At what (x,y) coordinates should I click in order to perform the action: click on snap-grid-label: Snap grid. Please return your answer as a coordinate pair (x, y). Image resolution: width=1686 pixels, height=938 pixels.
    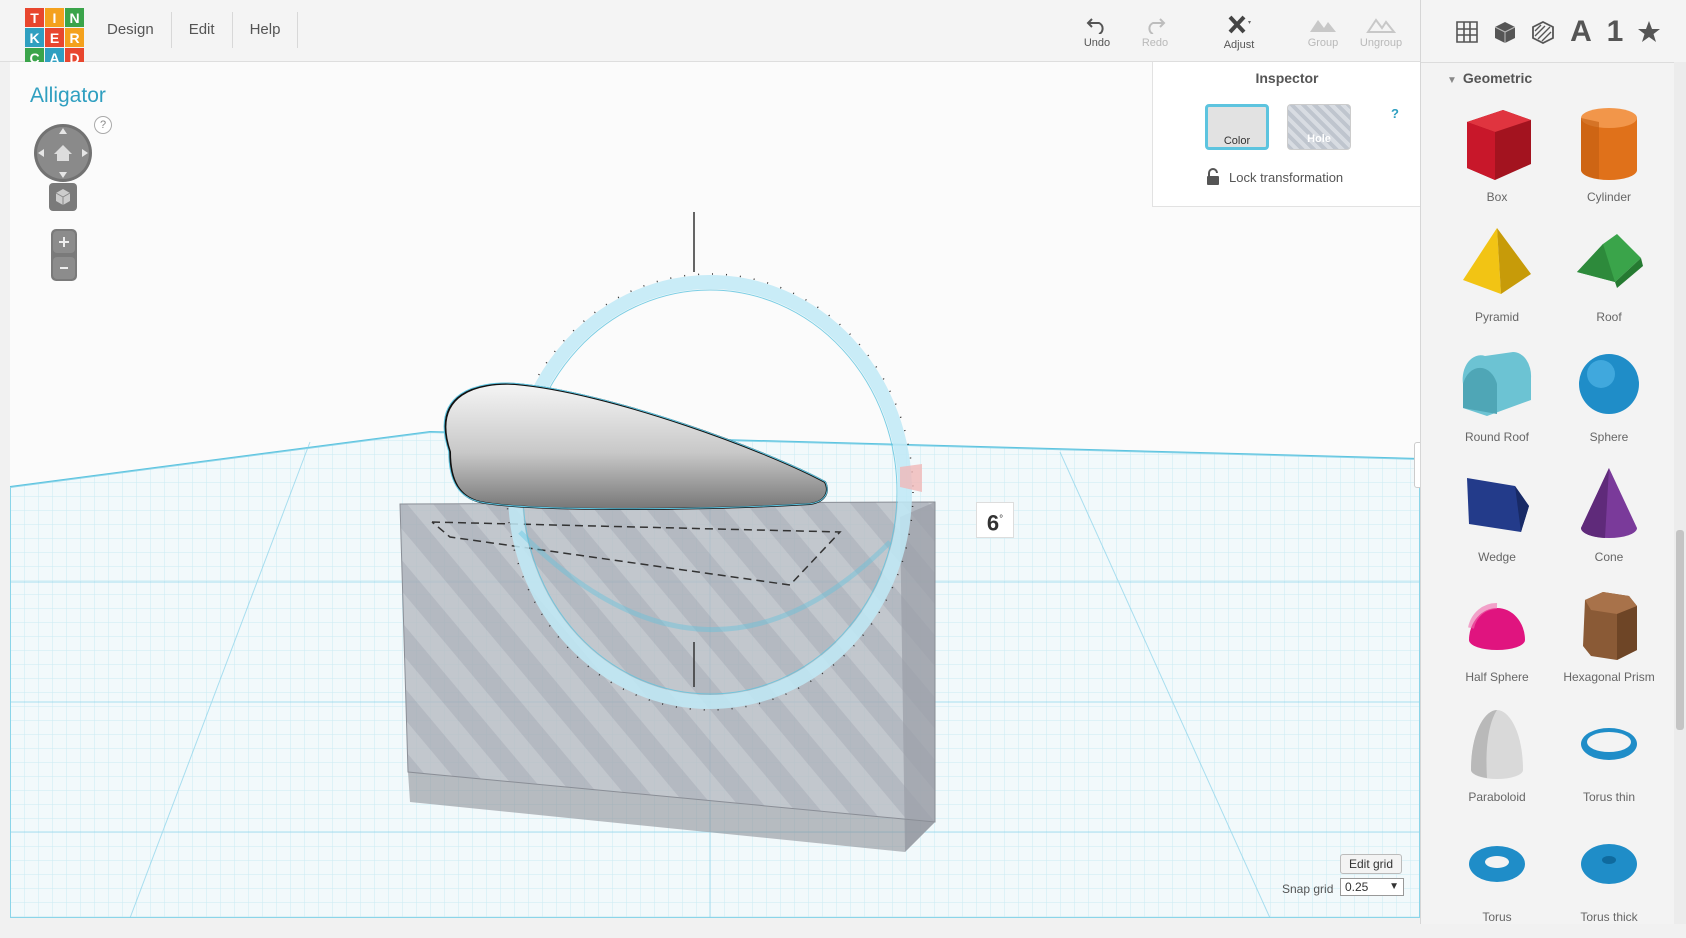
    Looking at the image, I should click on (1308, 889).